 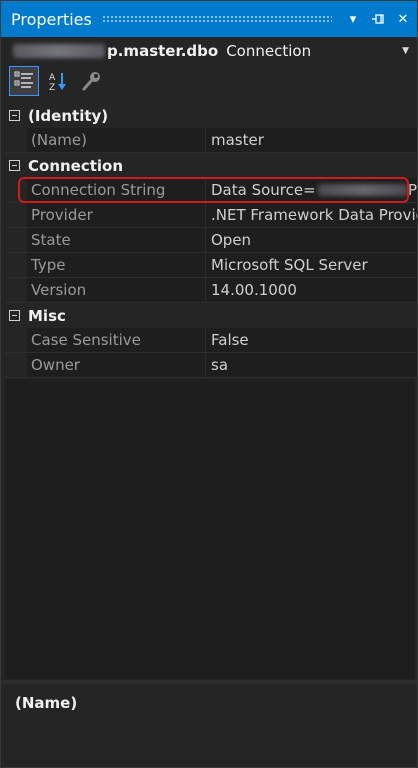 I want to click on drag-grip, so click(x=216, y=19).